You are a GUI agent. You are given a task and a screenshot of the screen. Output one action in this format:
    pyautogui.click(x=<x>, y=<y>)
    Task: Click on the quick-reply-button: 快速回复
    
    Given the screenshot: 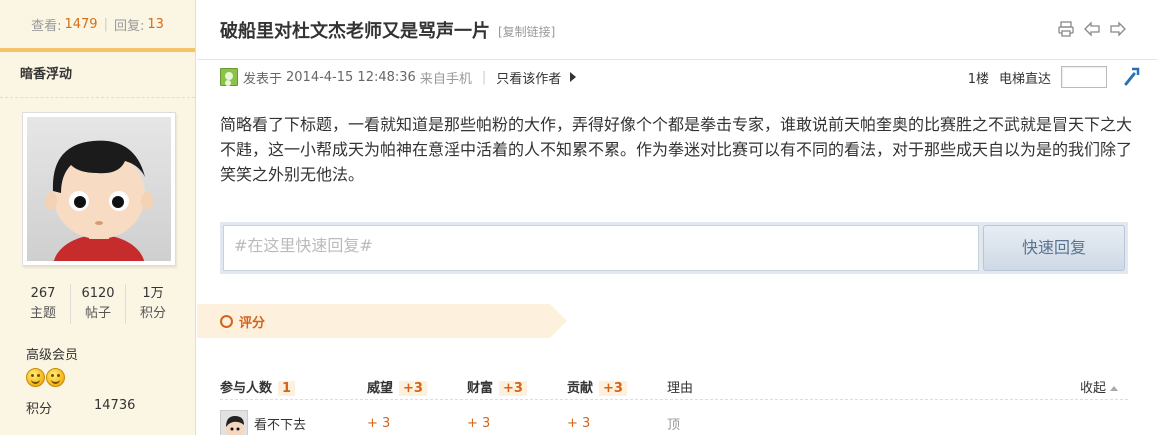 What is the action you would take?
    pyautogui.click(x=1054, y=248)
    